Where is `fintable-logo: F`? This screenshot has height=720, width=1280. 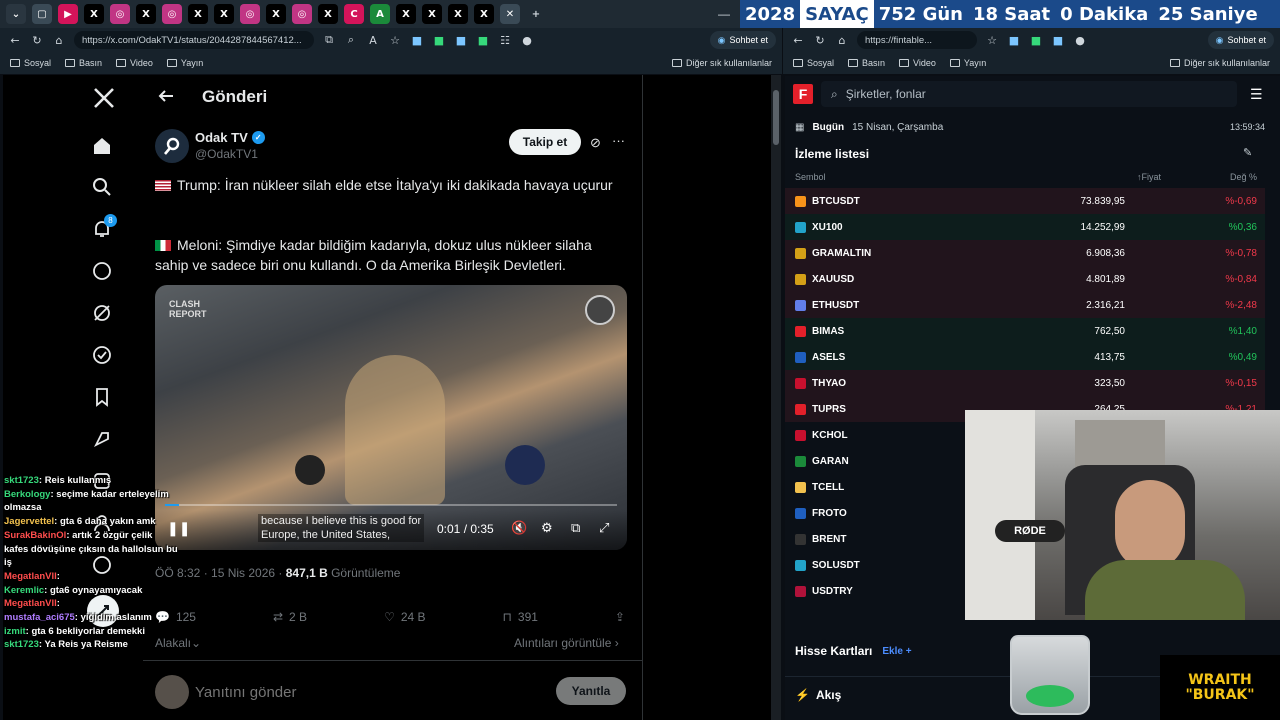
fintable-logo: F is located at coordinates (803, 94).